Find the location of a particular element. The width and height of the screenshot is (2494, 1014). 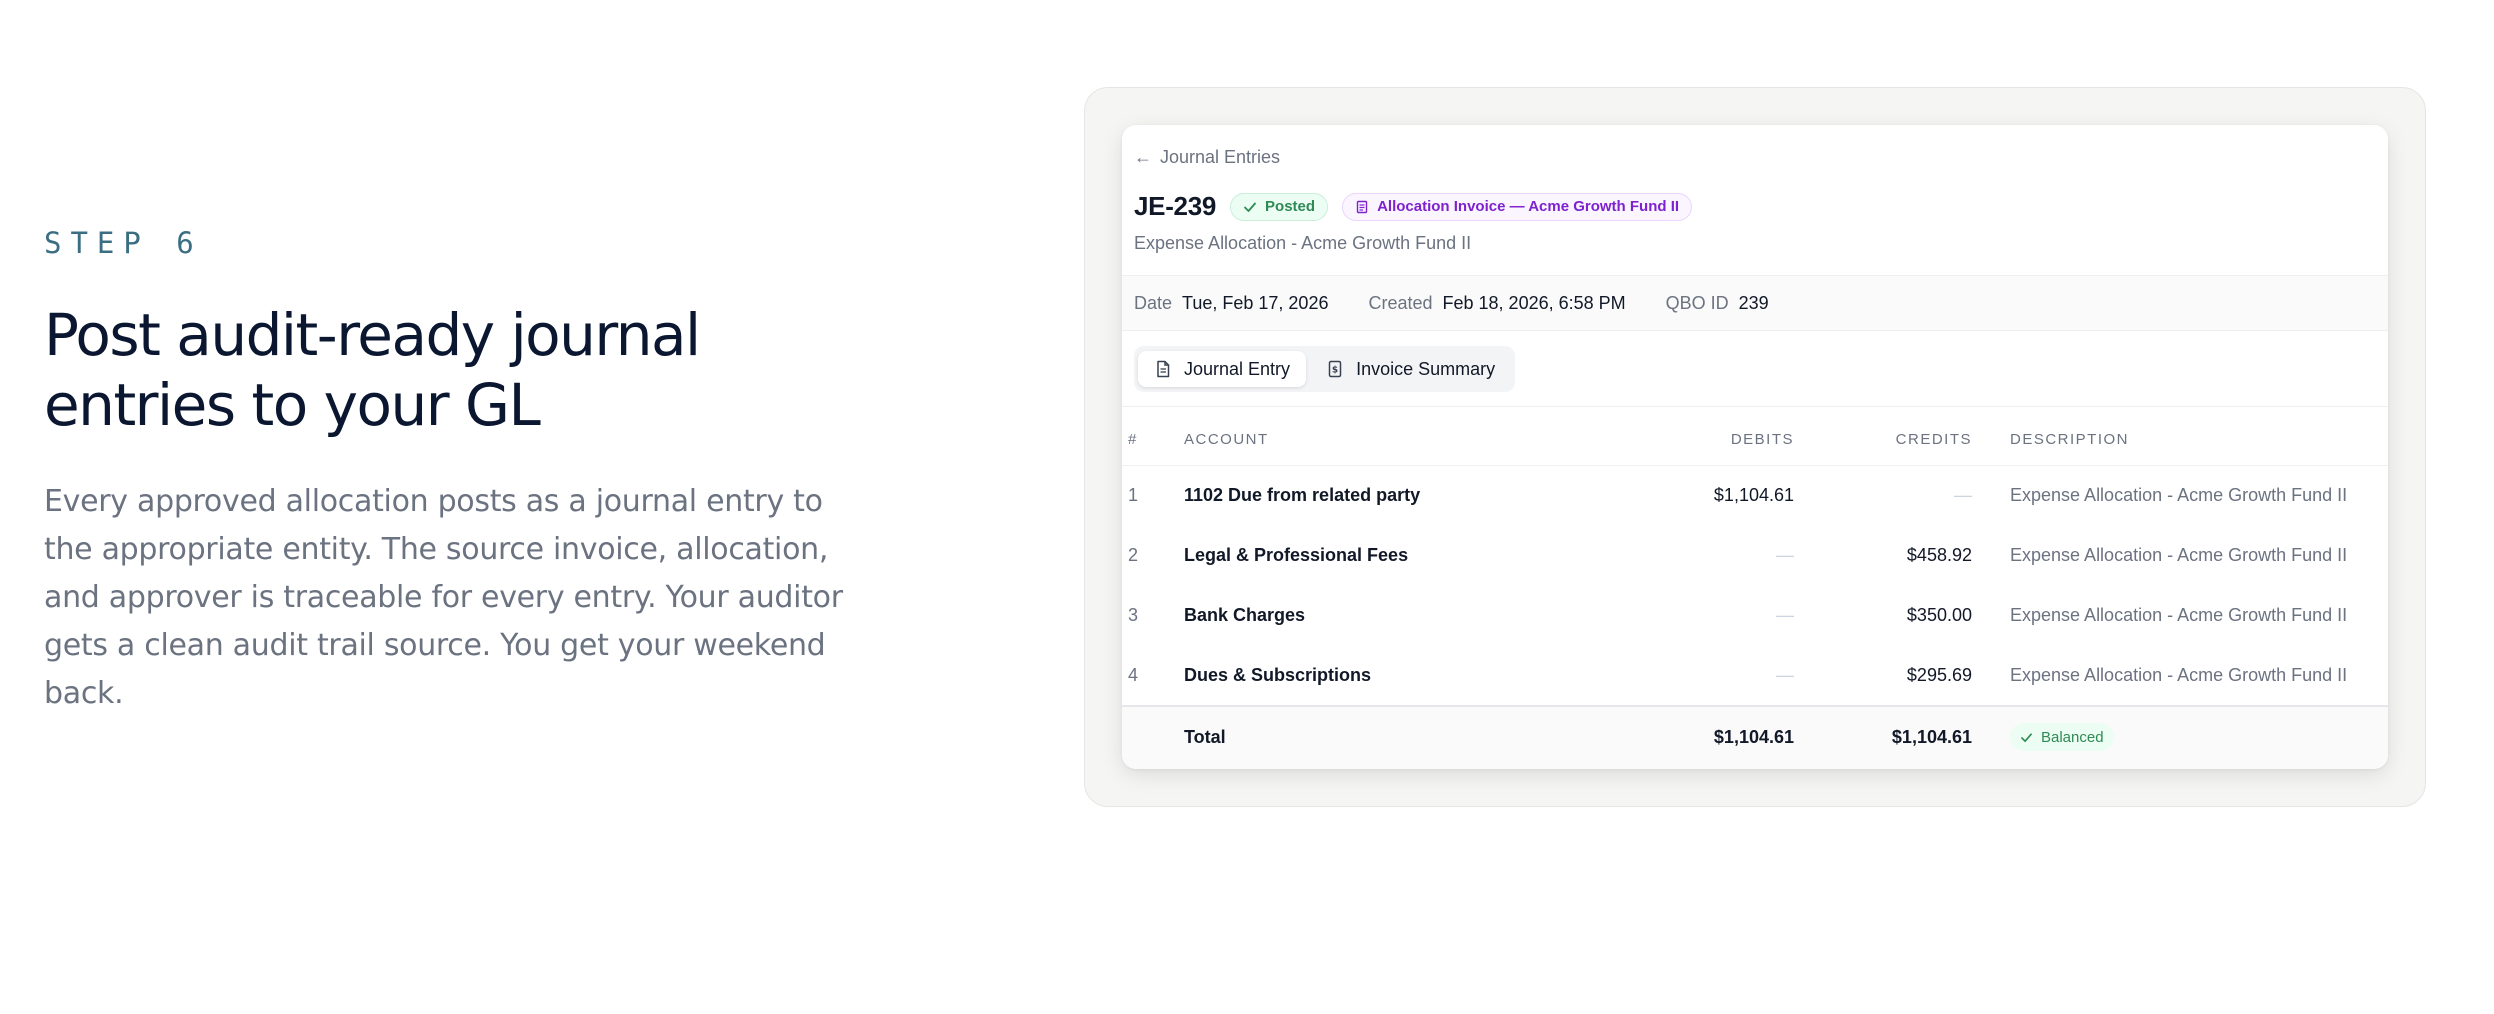

back-link-label: Journal Entries is located at coordinates (1220, 157).